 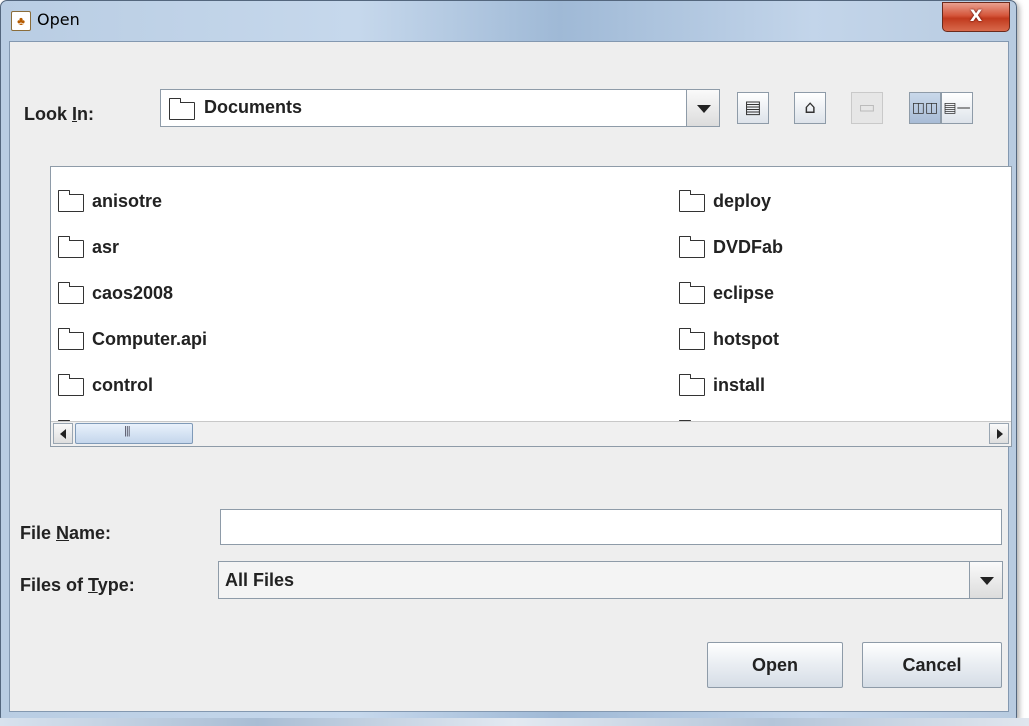 What do you see at coordinates (66, 533) in the screenshot?
I see `file-name-label: File Name:` at bounding box center [66, 533].